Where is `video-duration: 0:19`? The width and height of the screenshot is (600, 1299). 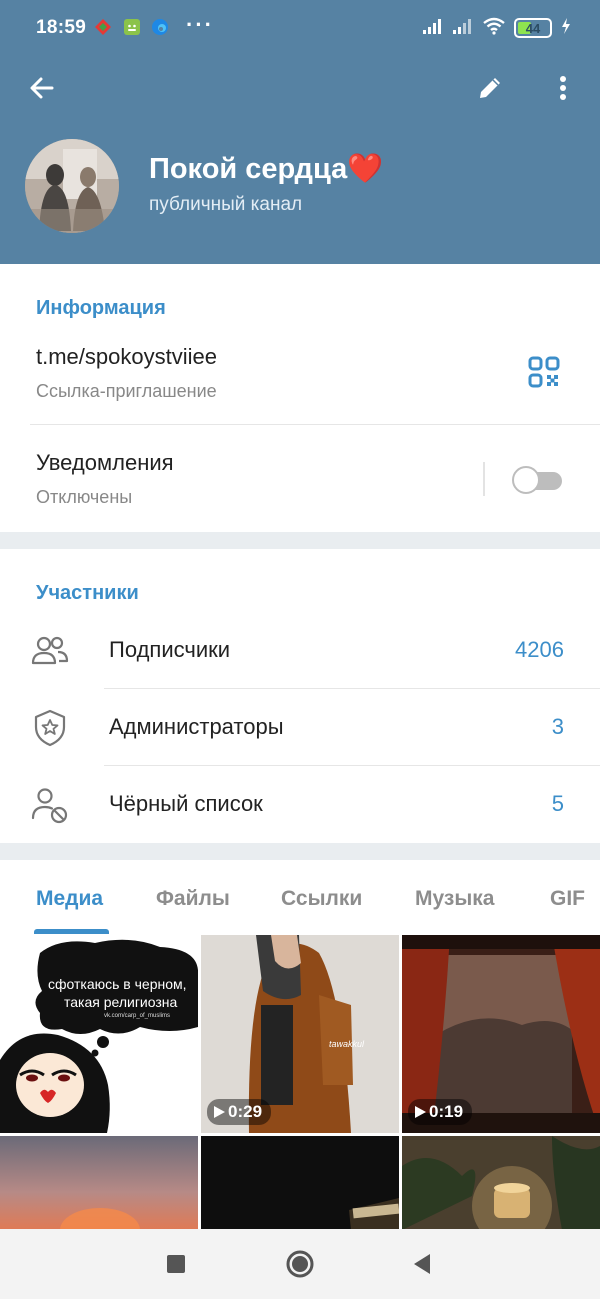
video-duration: 0:19 is located at coordinates (446, 1111).